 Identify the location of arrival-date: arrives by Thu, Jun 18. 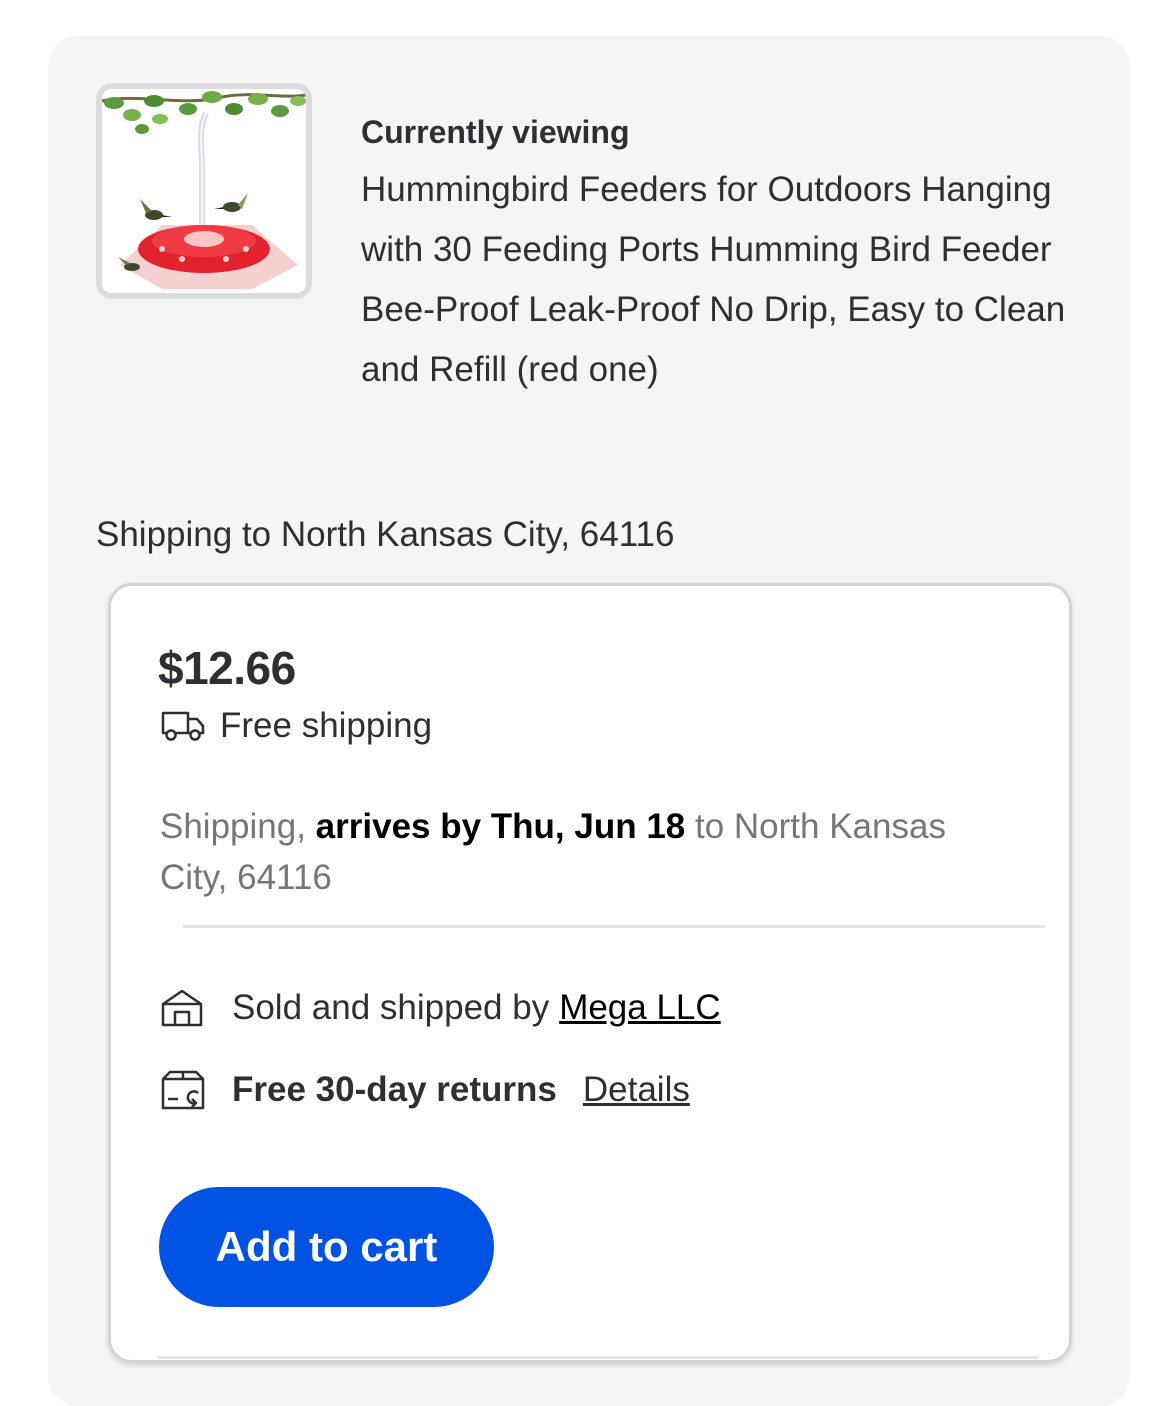
(500, 826).